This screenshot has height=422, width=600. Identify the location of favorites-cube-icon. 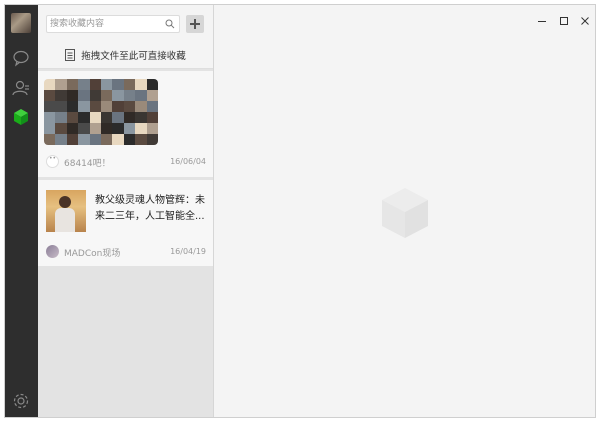
(21, 117).